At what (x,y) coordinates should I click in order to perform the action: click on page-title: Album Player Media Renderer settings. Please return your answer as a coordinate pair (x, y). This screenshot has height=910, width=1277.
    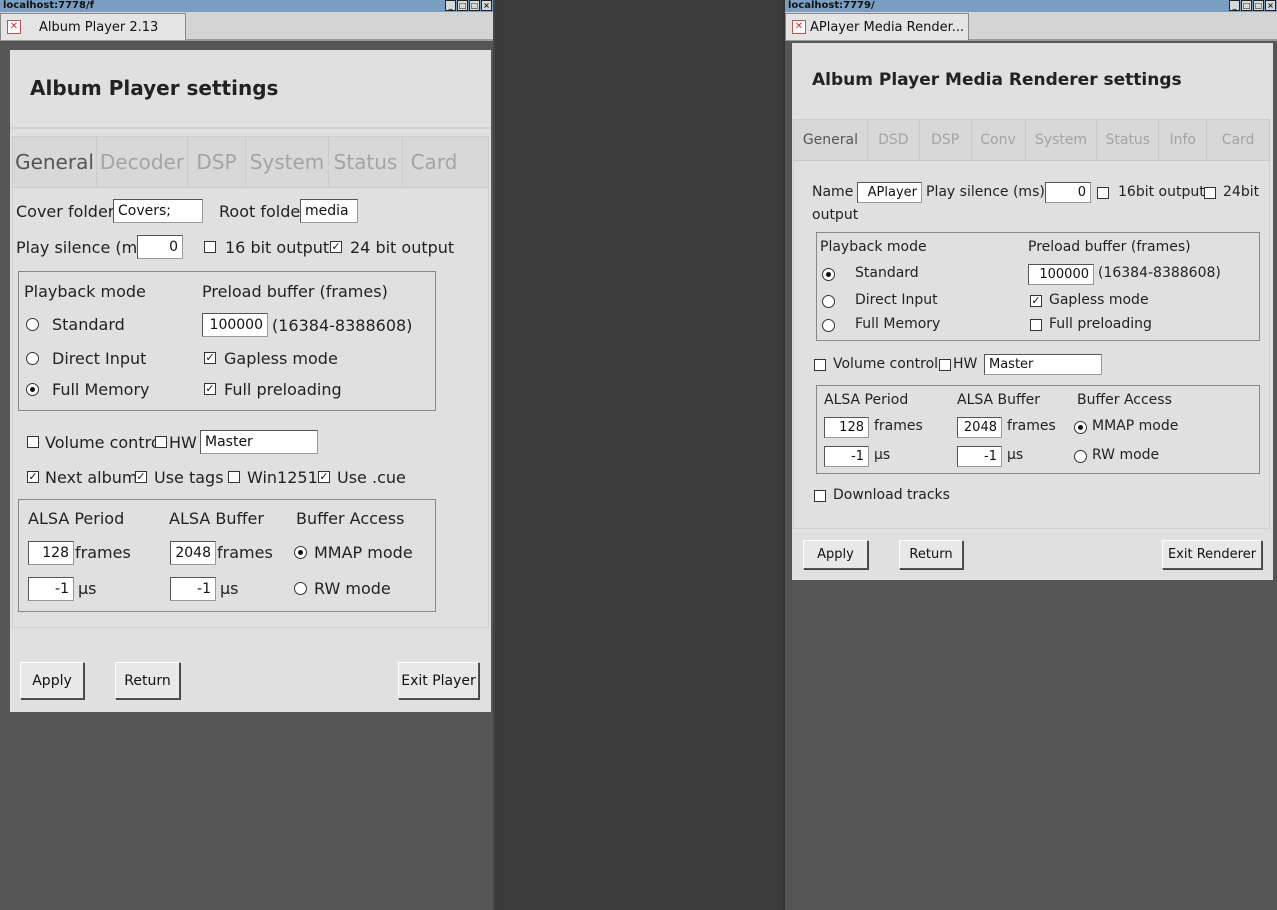
    Looking at the image, I should click on (997, 80).